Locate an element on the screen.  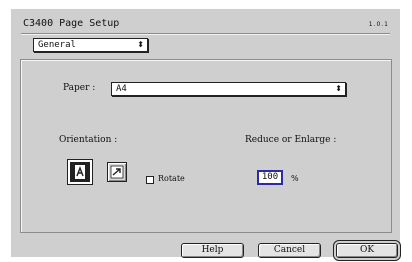
window-title: C3400 Page Setup is located at coordinates (71, 23).